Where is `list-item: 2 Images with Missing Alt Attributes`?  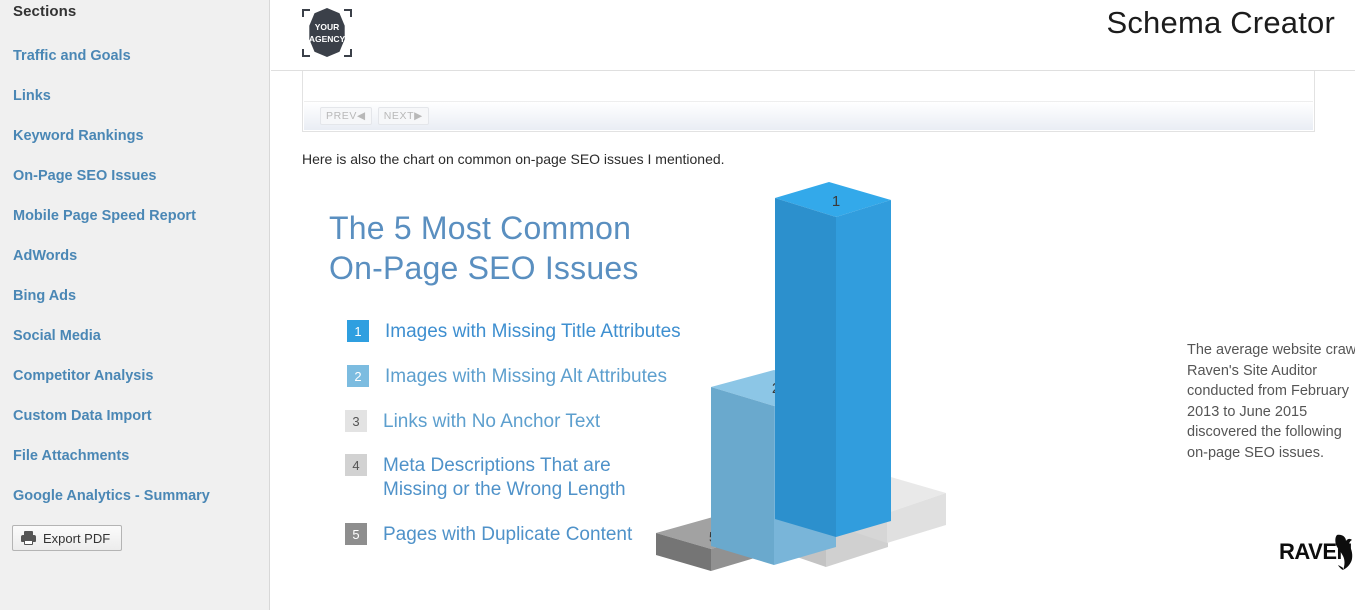
list-item: 2 Images with Missing Alt Attributes is located at coordinates (507, 377).